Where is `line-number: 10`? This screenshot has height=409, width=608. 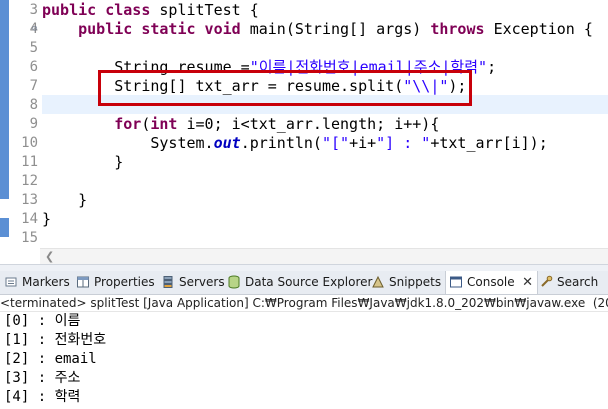
line-number: 10 is located at coordinates (29, 143).